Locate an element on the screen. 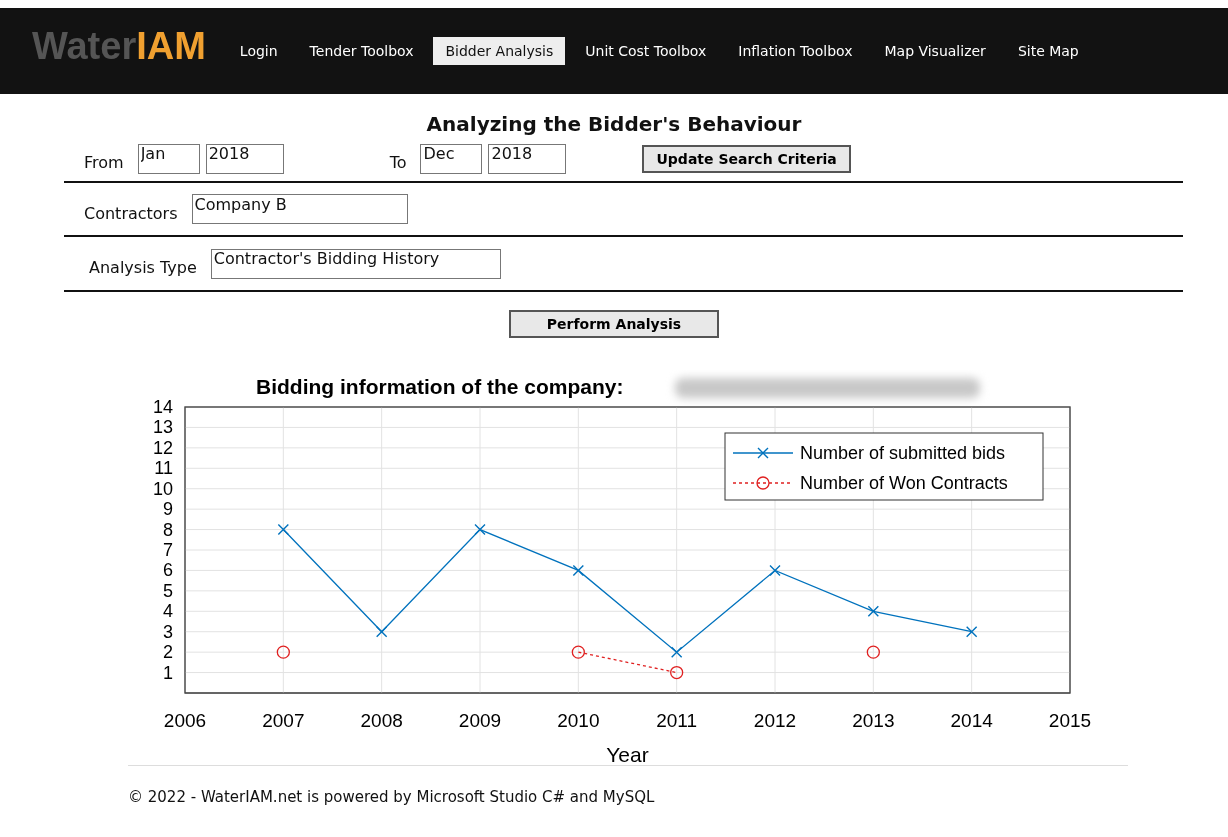  nav-link: Unit Cost Toolbox is located at coordinates (646, 51).